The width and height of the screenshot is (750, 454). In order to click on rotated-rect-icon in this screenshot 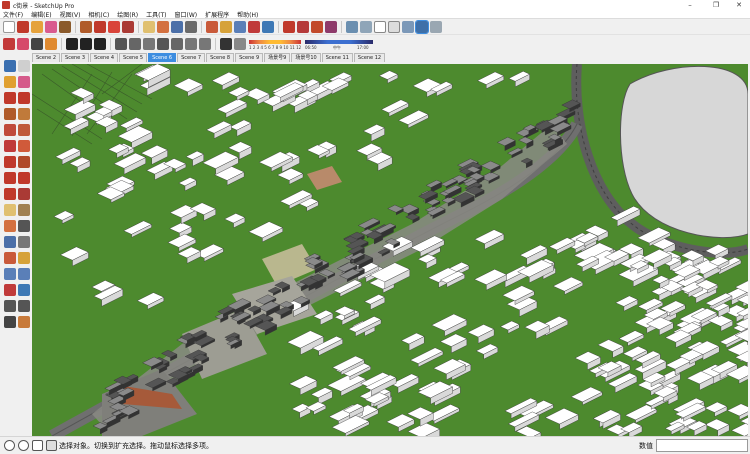, I will do `click(24, 114)`.